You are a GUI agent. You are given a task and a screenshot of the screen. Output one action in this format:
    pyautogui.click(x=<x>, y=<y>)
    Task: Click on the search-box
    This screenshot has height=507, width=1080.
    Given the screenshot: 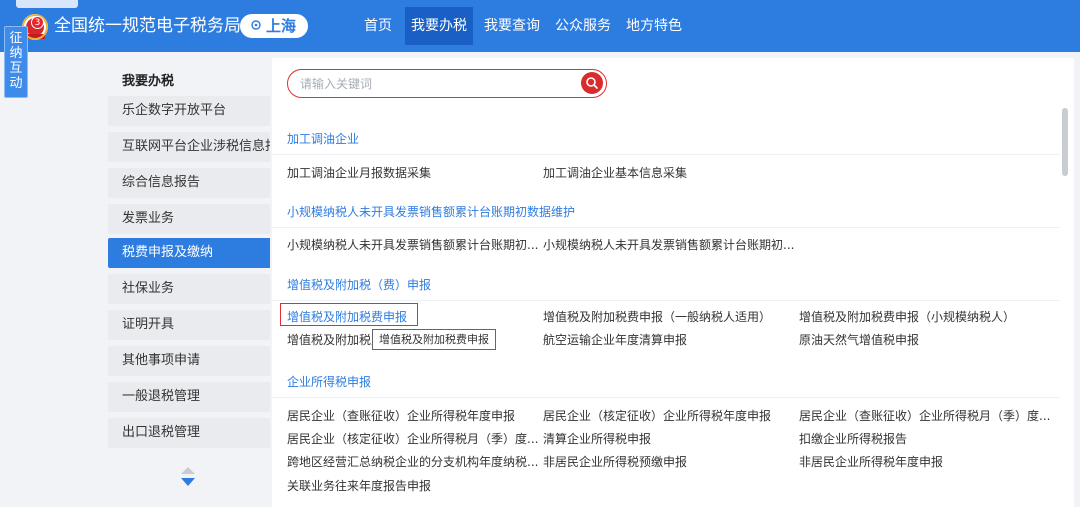 What is the action you would take?
    pyautogui.click(x=447, y=83)
    